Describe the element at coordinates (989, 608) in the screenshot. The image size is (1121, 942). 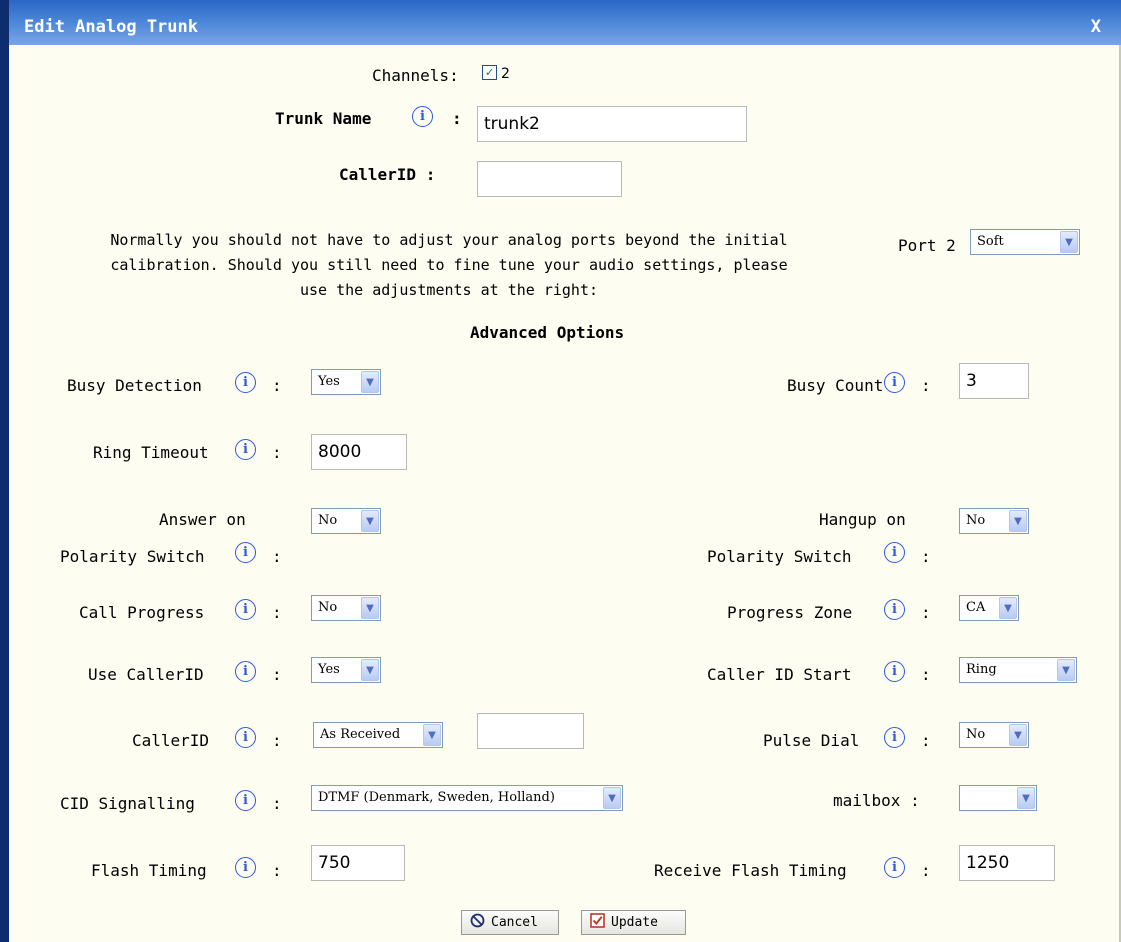
I see `progress-zone-select: CA ▼` at that location.